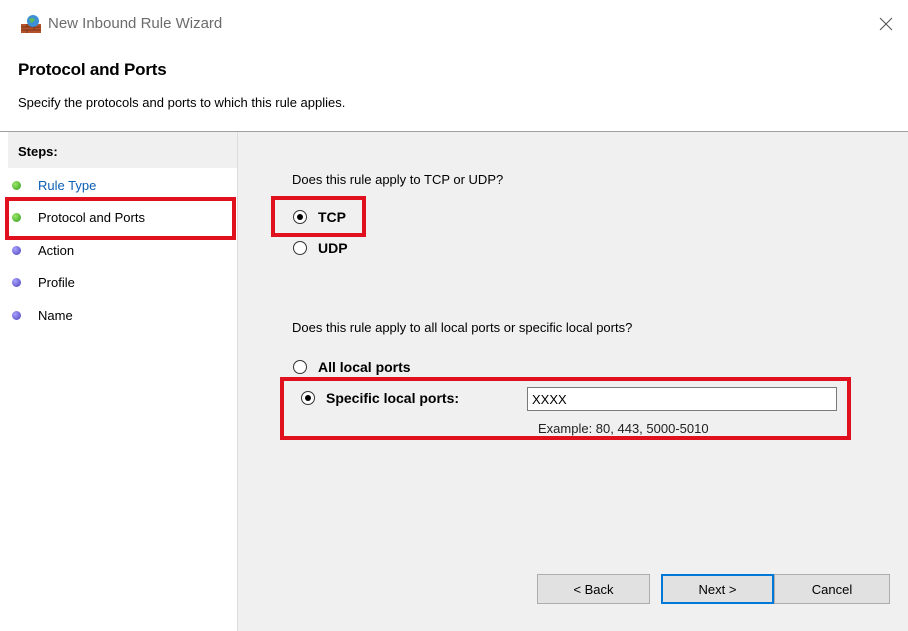 The image size is (908, 631). What do you see at coordinates (55, 315) in the screenshot?
I see `step-label: Name` at bounding box center [55, 315].